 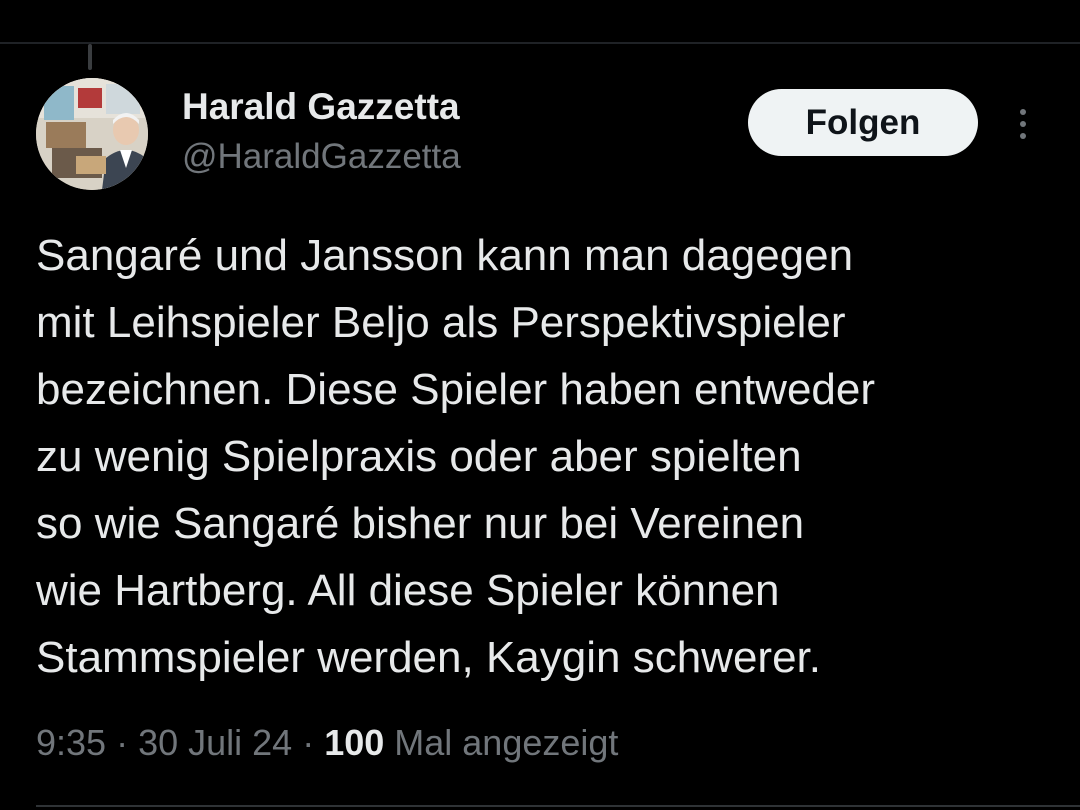 What do you see at coordinates (863, 122) in the screenshot?
I see `follow-button: Folgen` at bounding box center [863, 122].